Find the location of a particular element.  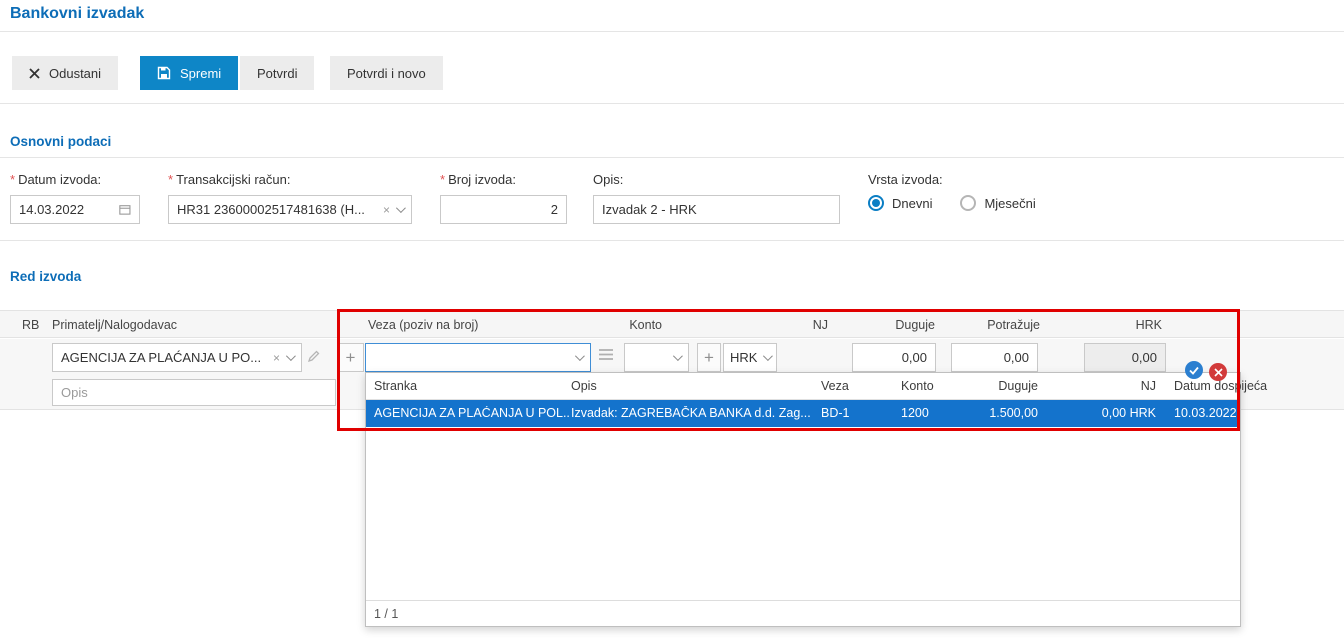

credit-amount-control is located at coordinates (994, 357).